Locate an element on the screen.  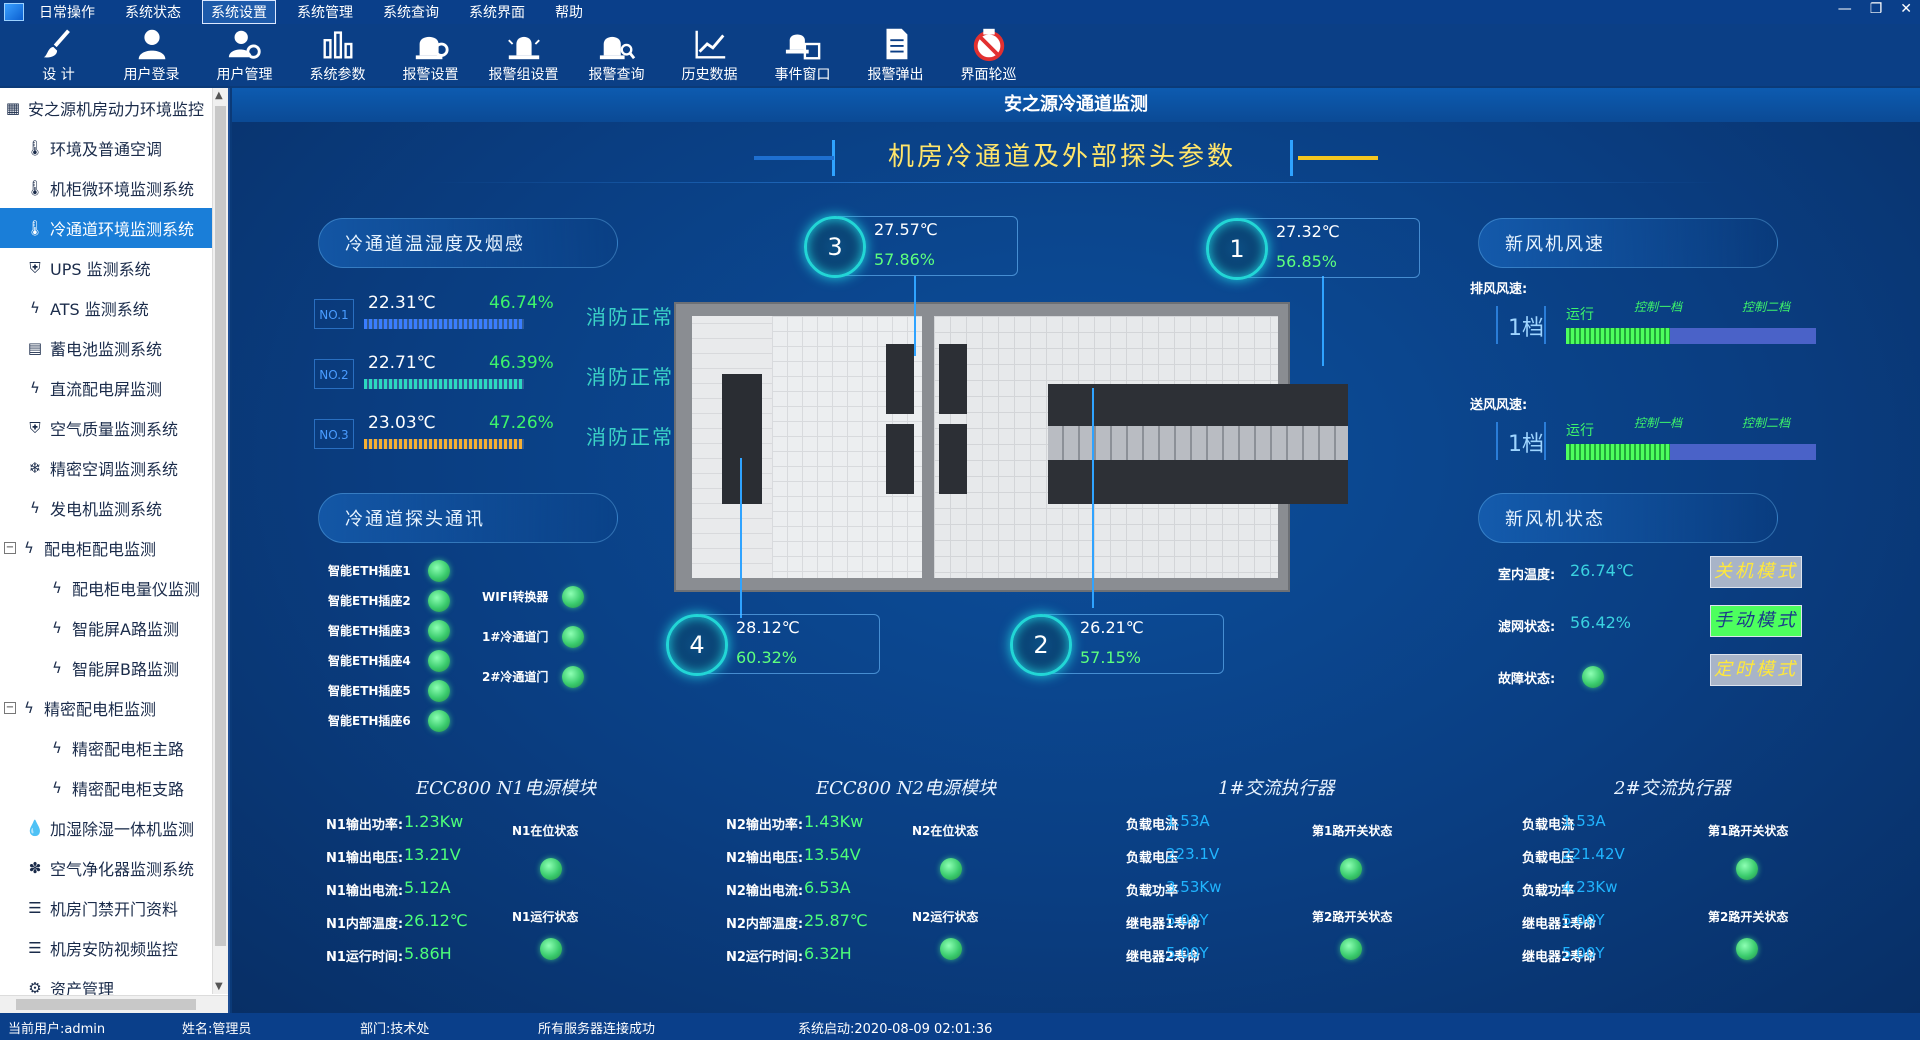
probe-2-temp: 26.21℃ is located at coordinates (1112, 627).